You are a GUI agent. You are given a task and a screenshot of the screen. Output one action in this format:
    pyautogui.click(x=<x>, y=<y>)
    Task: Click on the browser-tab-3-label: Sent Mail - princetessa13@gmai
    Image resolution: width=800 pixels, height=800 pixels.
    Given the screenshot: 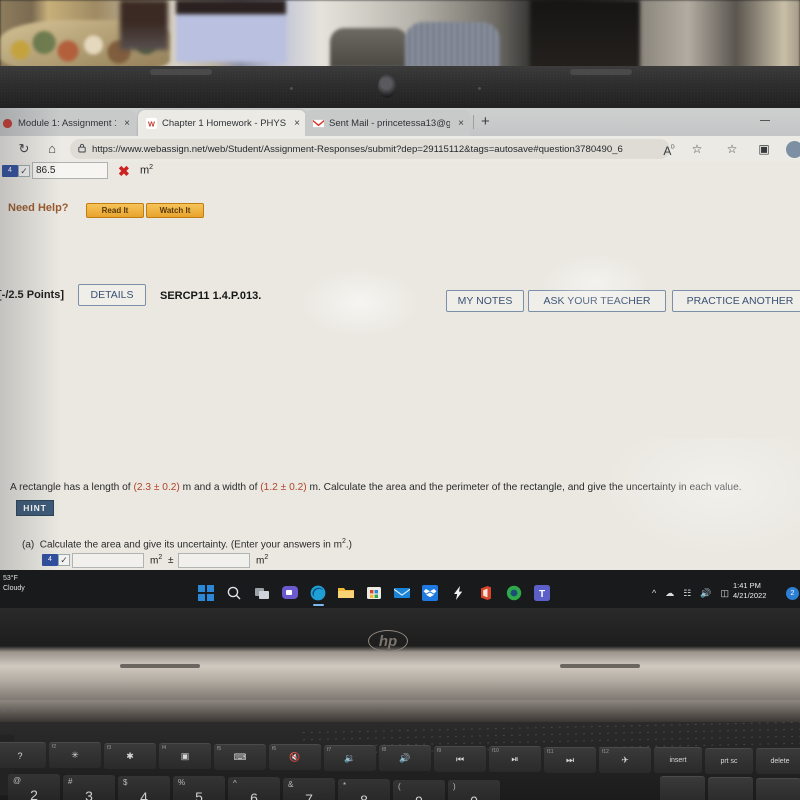 What is the action you would take?
    pyautogui.click(x=390, y=123)
    